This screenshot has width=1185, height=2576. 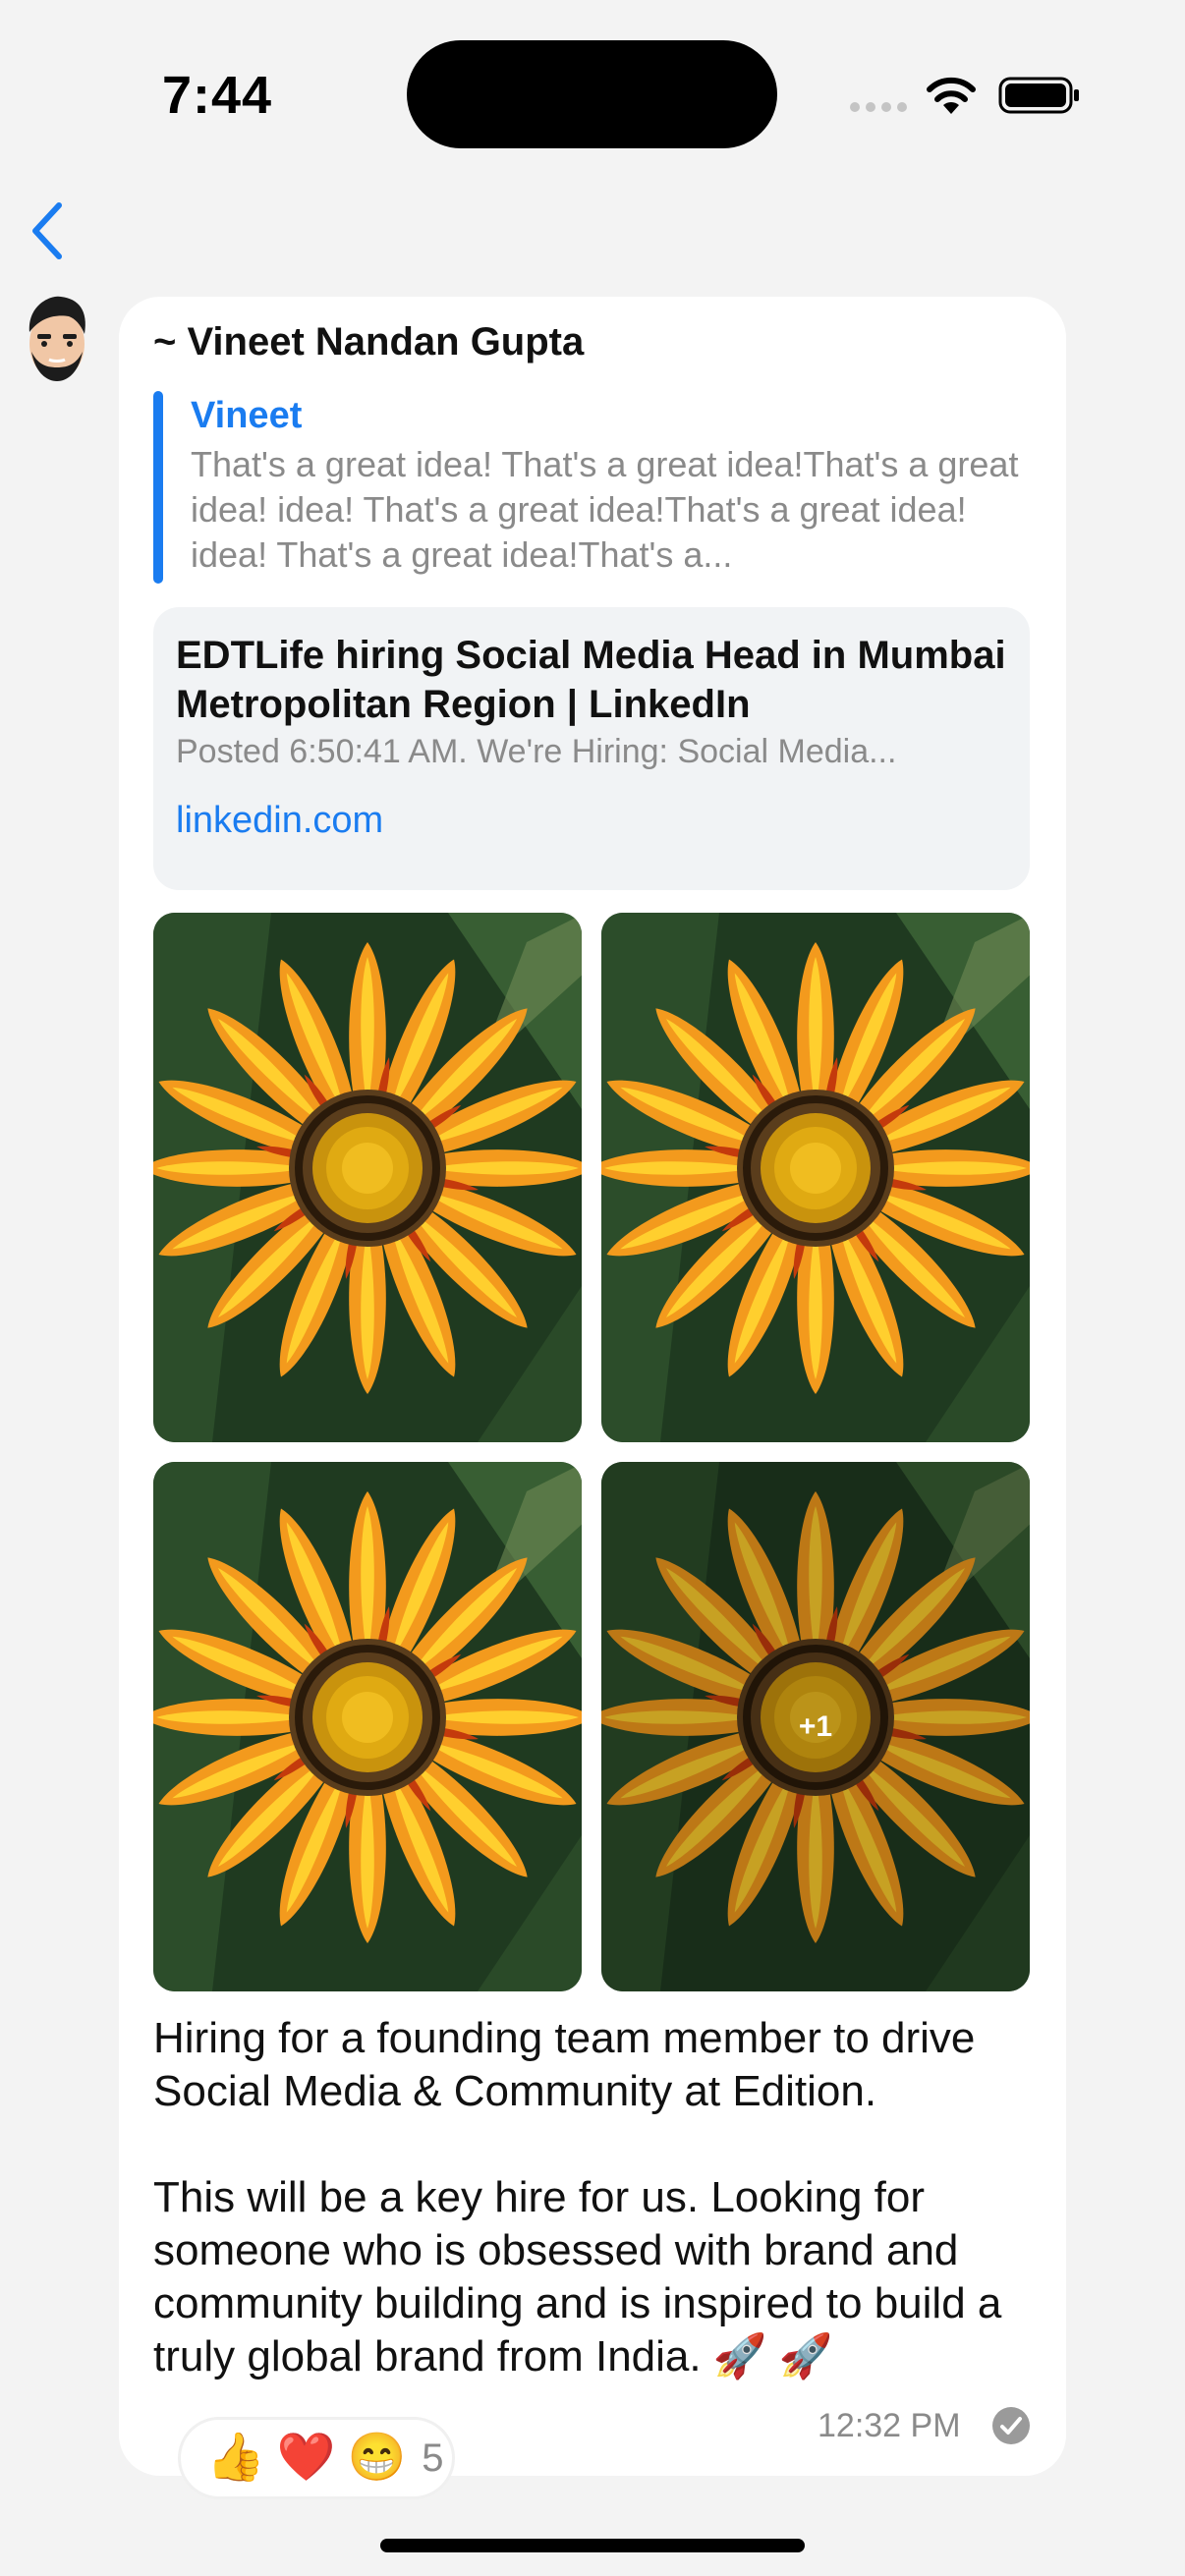 What do you see at coordinates (1038, 95) in the screenshot?
I see `battery-icon` at bounding box center [1038, 95].